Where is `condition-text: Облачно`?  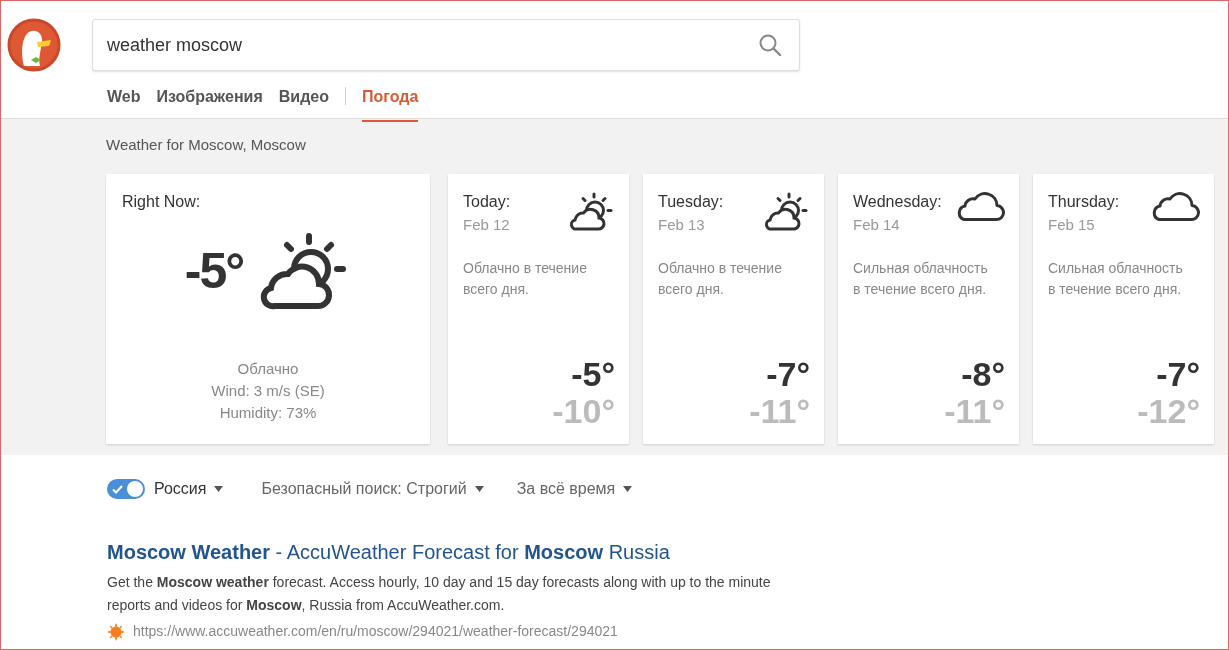 condition-text: Облачно is located at coordinates (268, 368).